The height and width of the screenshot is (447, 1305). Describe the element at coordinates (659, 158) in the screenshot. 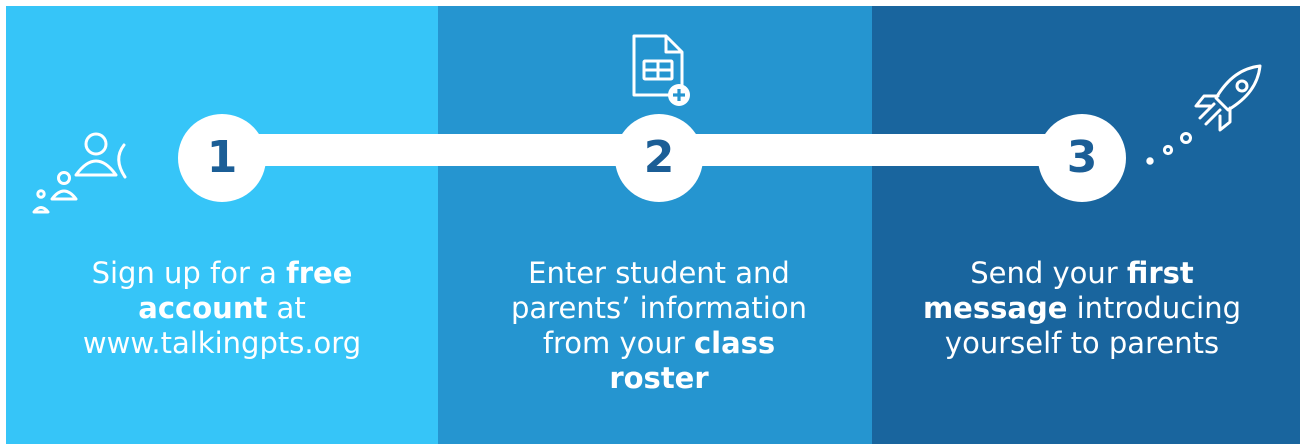

I see `step-2-number: 2` at that location.